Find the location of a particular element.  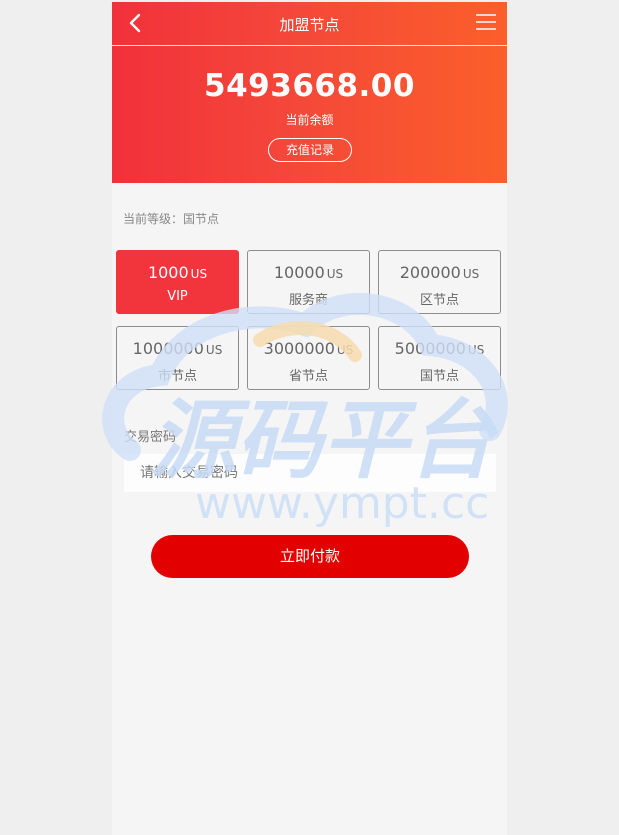

tier-option-2: 10000 US 服务商 is located at coordinates (308, 282).